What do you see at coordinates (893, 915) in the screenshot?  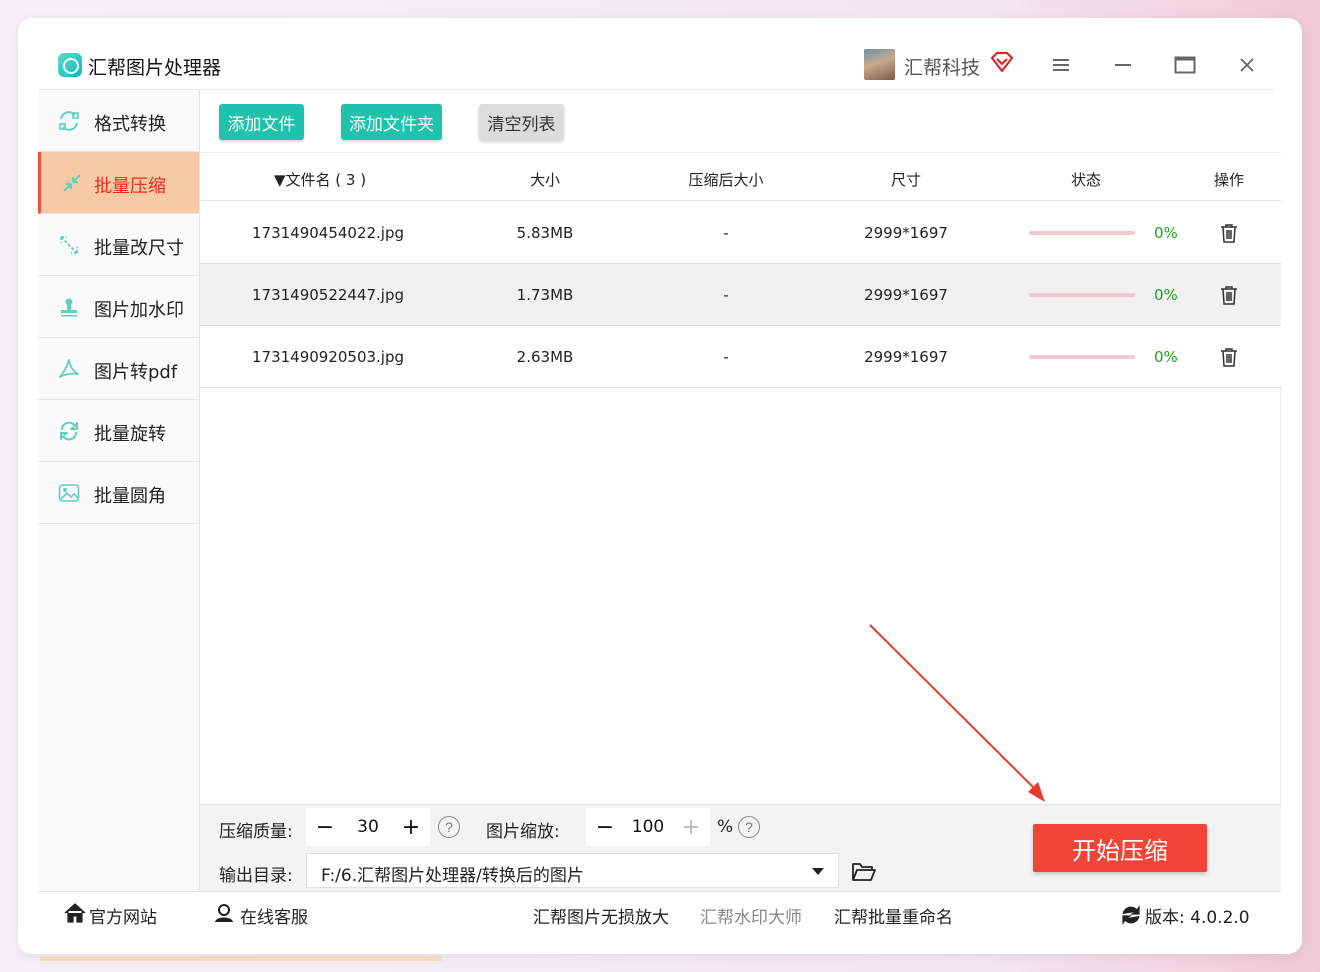 I see `batch-rename-link: 汇帮批量重命名` at bounding box center [893, 915].